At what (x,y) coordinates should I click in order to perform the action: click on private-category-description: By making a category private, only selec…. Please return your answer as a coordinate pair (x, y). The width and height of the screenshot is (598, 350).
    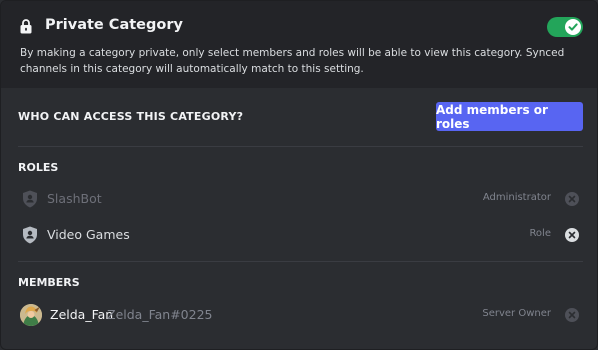
    Looking at the image, I should click on (292, 61).